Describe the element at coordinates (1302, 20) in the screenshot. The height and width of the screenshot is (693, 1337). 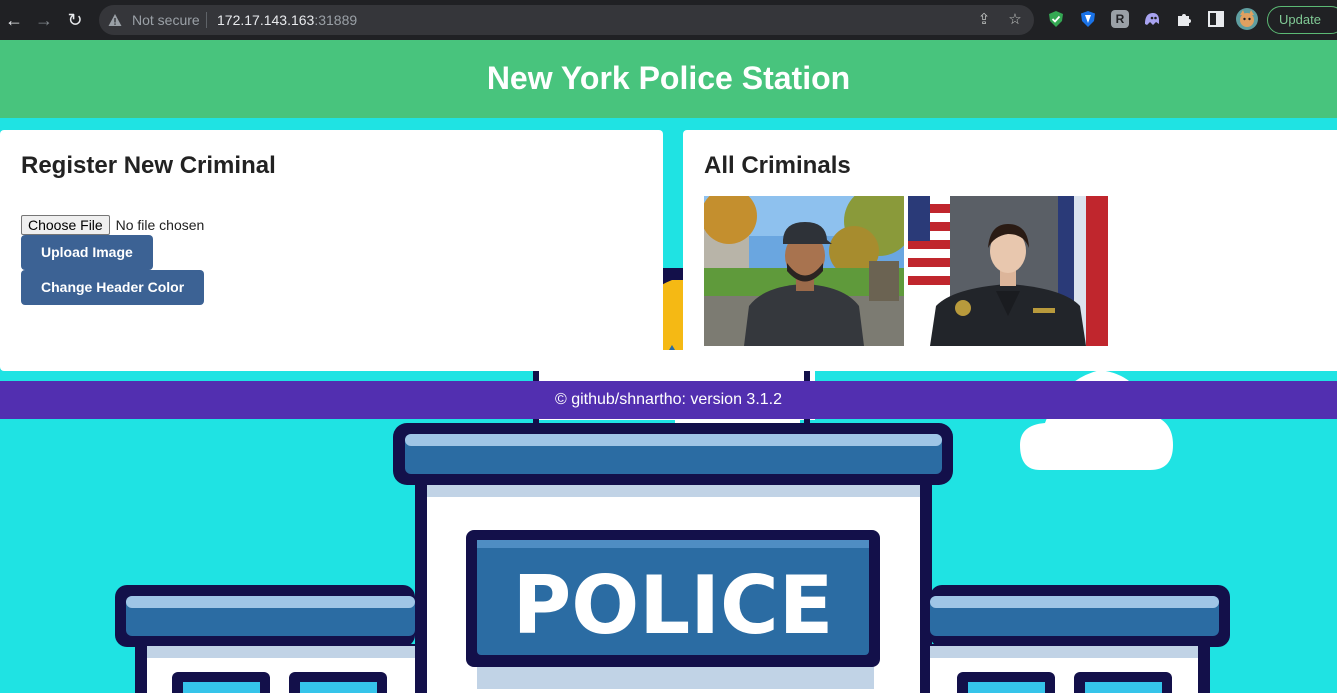
I see `update-button: Update` at that location.